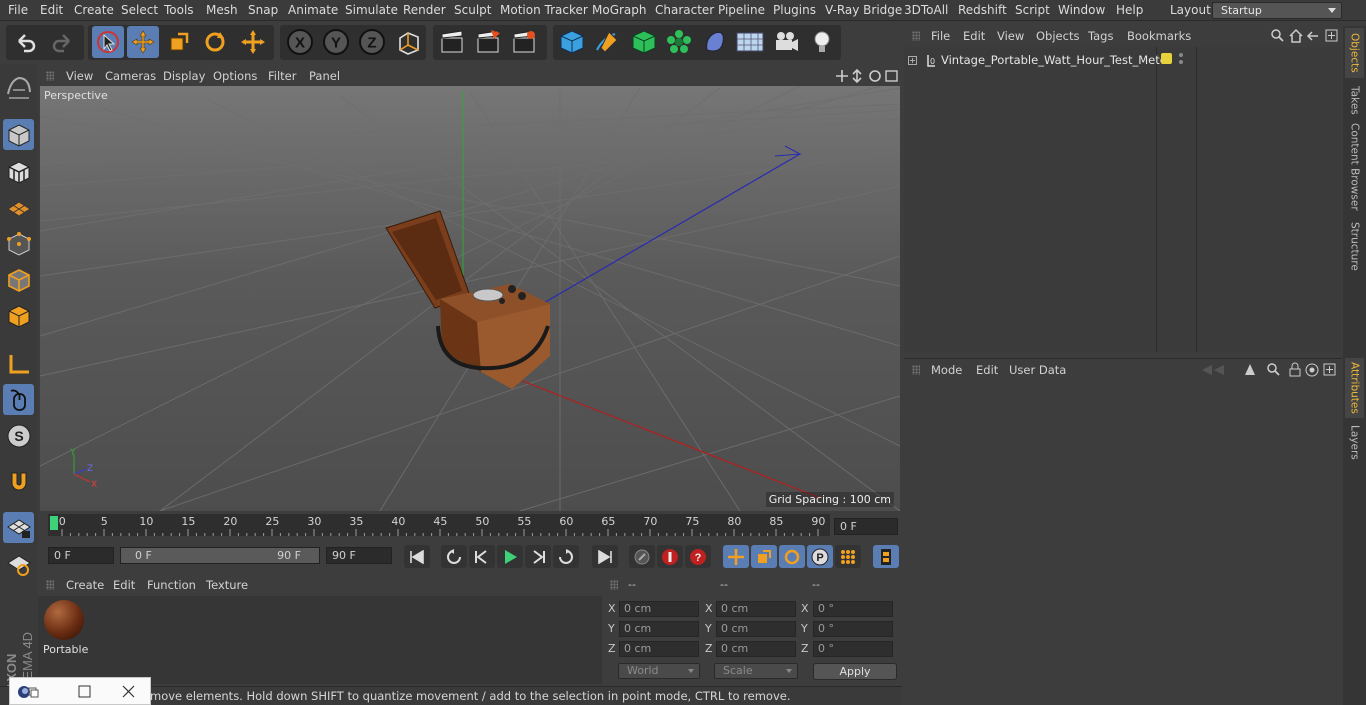 This screenshot has width=1366, height=705. I want to click on object-manager-tools, so click(1305, 36).